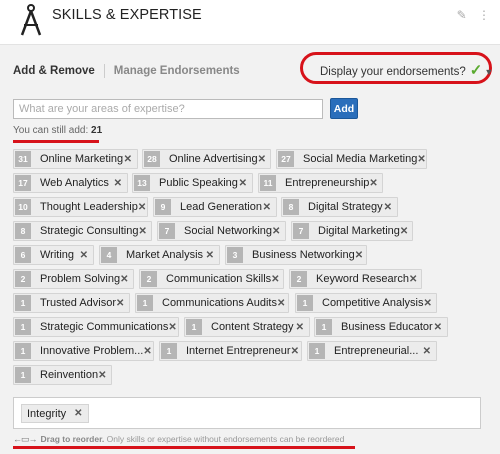 This screenshot has height=454, width=500. What do you see at coordinates (163, 207) in the screenshot?
I see `endorsement-count: 9` at bounding box center [163, 207].